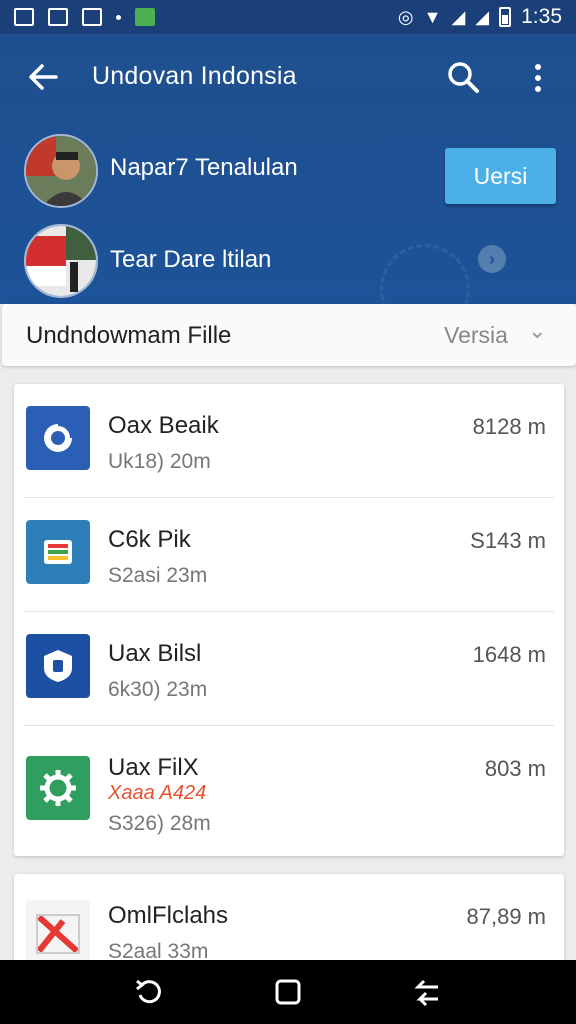  What do you see at coordinates (145, 17) in the screenshot?
I see `app-notification-icon` at bounding box center [145, 17].